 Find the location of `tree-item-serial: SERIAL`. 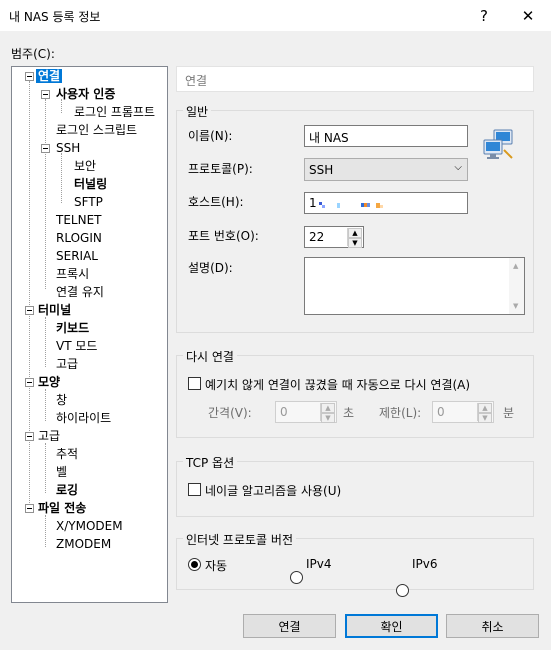

tree-item-serial: SERIAL is located at coordinates (77, 256).